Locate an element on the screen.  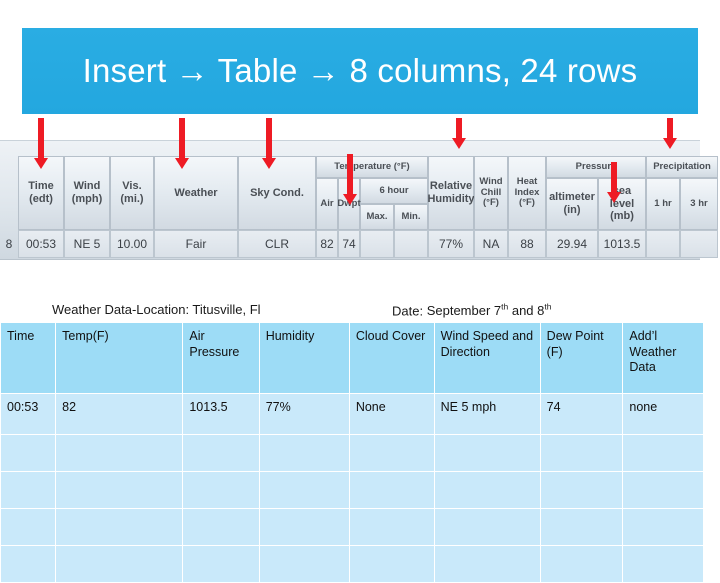
column-header-additional: Add’l Weather Data is located at coordinates (663, 358).